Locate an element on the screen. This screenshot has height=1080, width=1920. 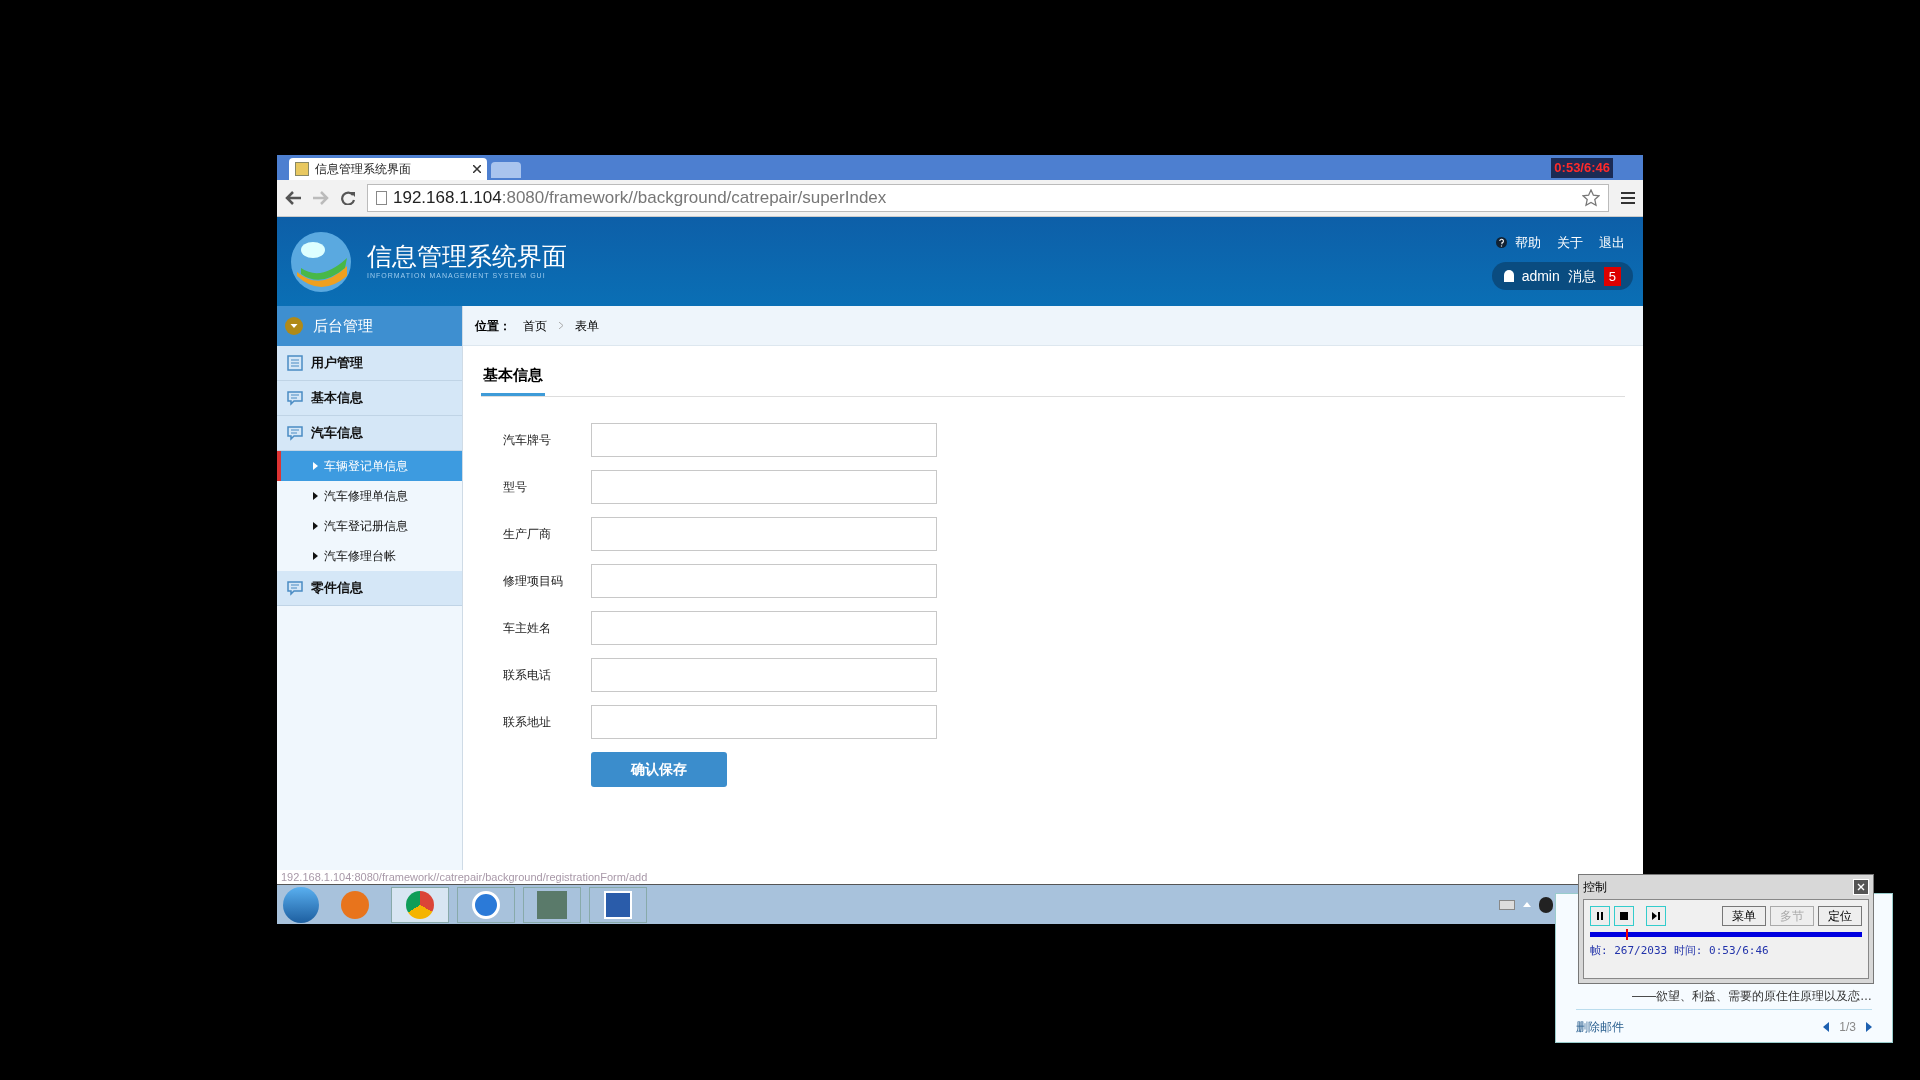
word-app-icon is located at coordinates (618, 904).